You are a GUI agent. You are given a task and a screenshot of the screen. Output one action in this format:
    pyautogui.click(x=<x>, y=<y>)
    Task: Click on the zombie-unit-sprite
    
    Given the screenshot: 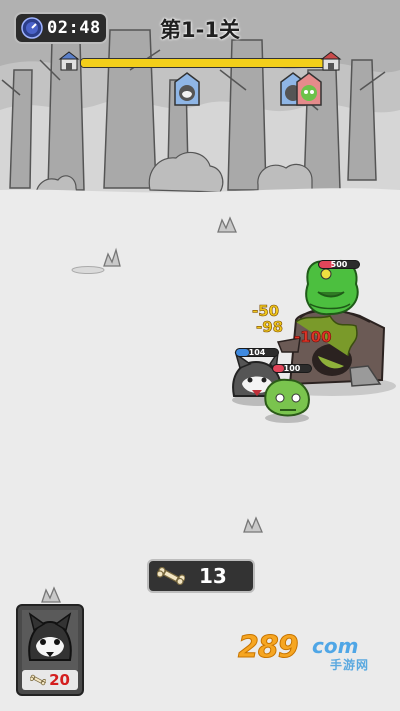 What is the action you would take?
    pyautogui.click(x=287, y=400)
    